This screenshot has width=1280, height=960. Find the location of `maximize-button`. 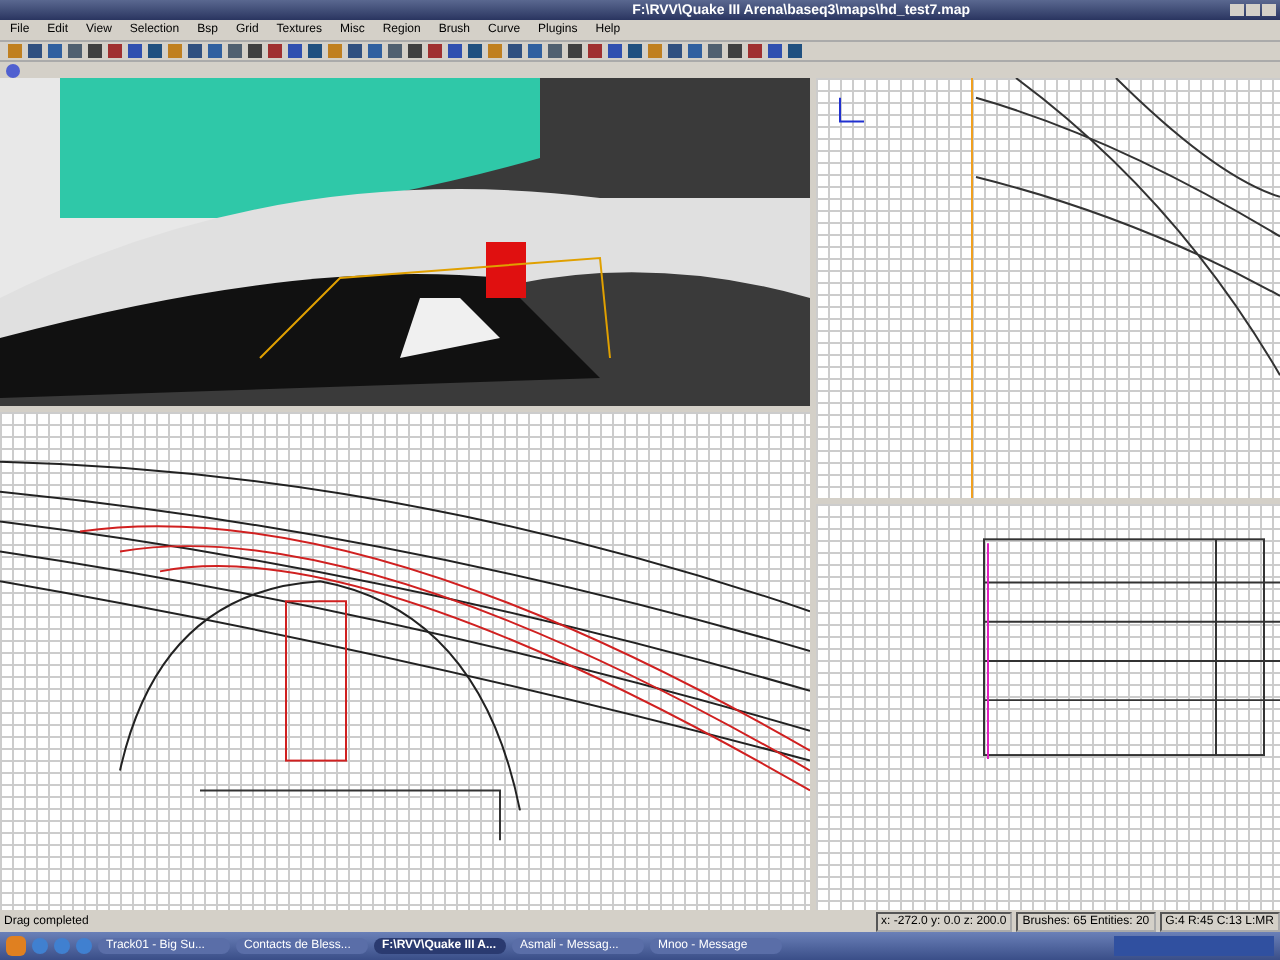

maximize-button is located at coordinates (1253, 10).